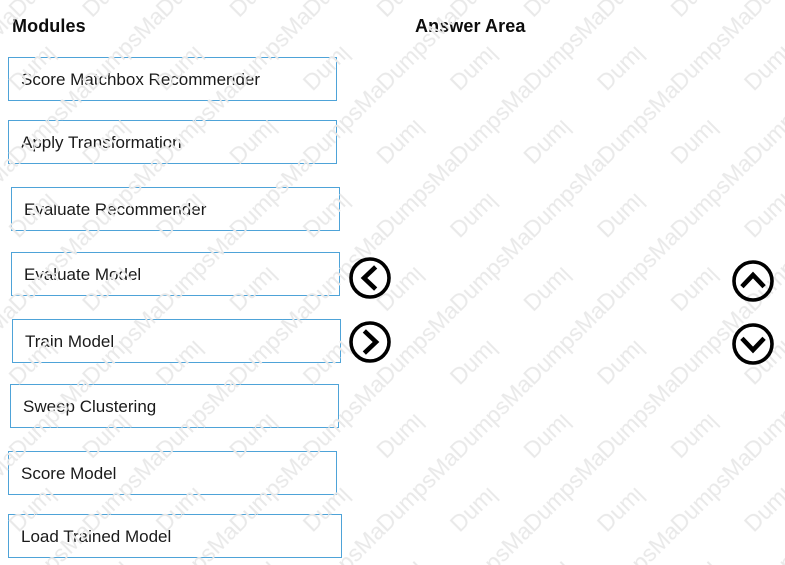  What do you see at coordinates (90, 406) in the screenshot?
I see `module-item-label: Sweep Clustering` at bounding box center [90, 406].